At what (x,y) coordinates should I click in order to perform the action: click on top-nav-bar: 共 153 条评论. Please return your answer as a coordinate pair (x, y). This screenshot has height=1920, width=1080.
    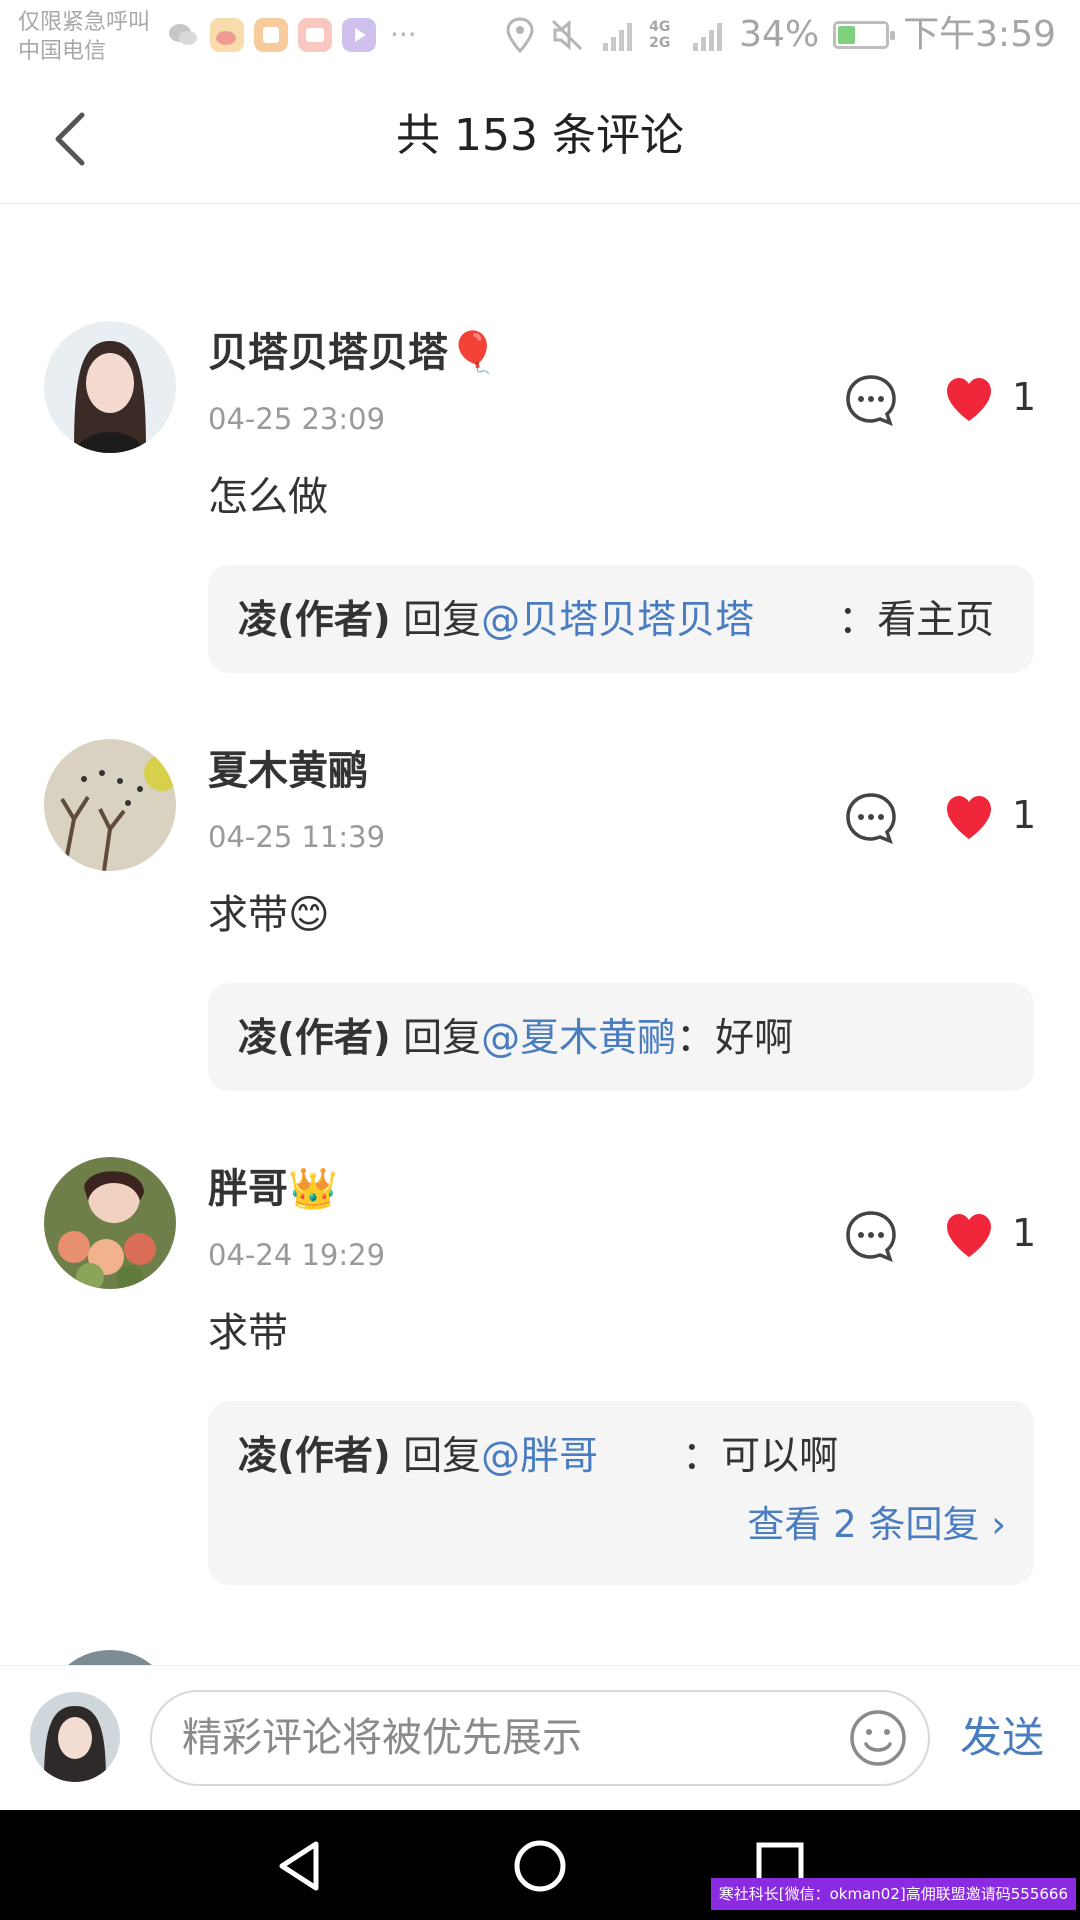
    Looking at the image, I should click on (540, 140).